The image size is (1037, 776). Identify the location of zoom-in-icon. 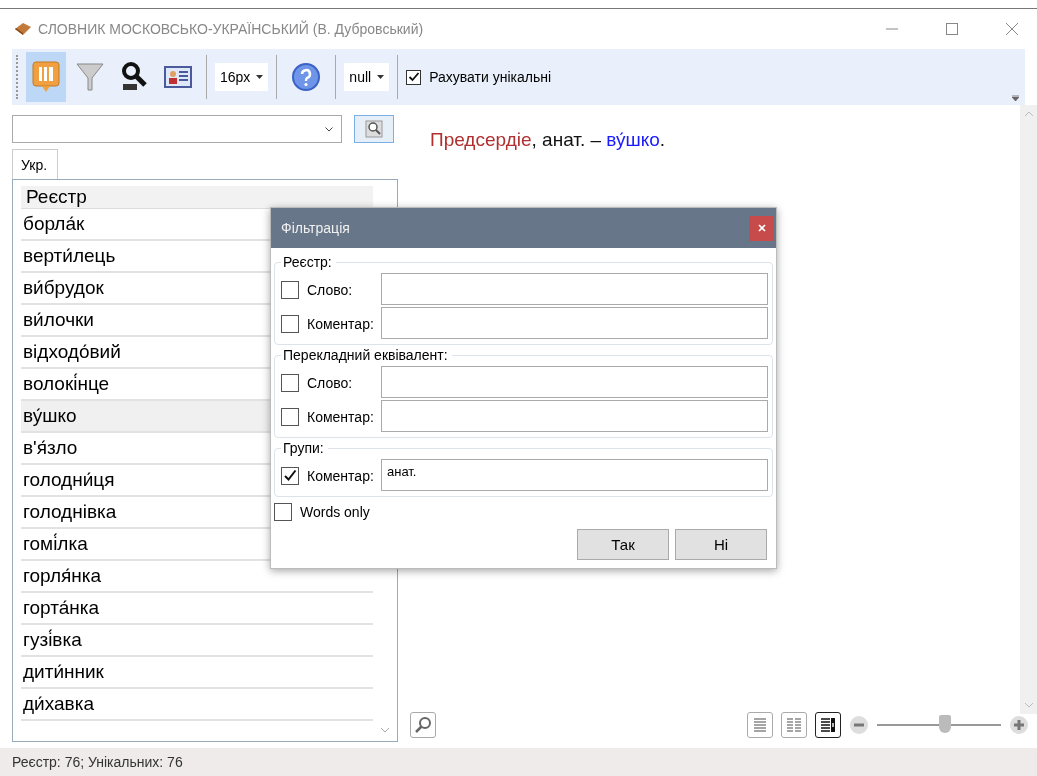
(1019, 725).